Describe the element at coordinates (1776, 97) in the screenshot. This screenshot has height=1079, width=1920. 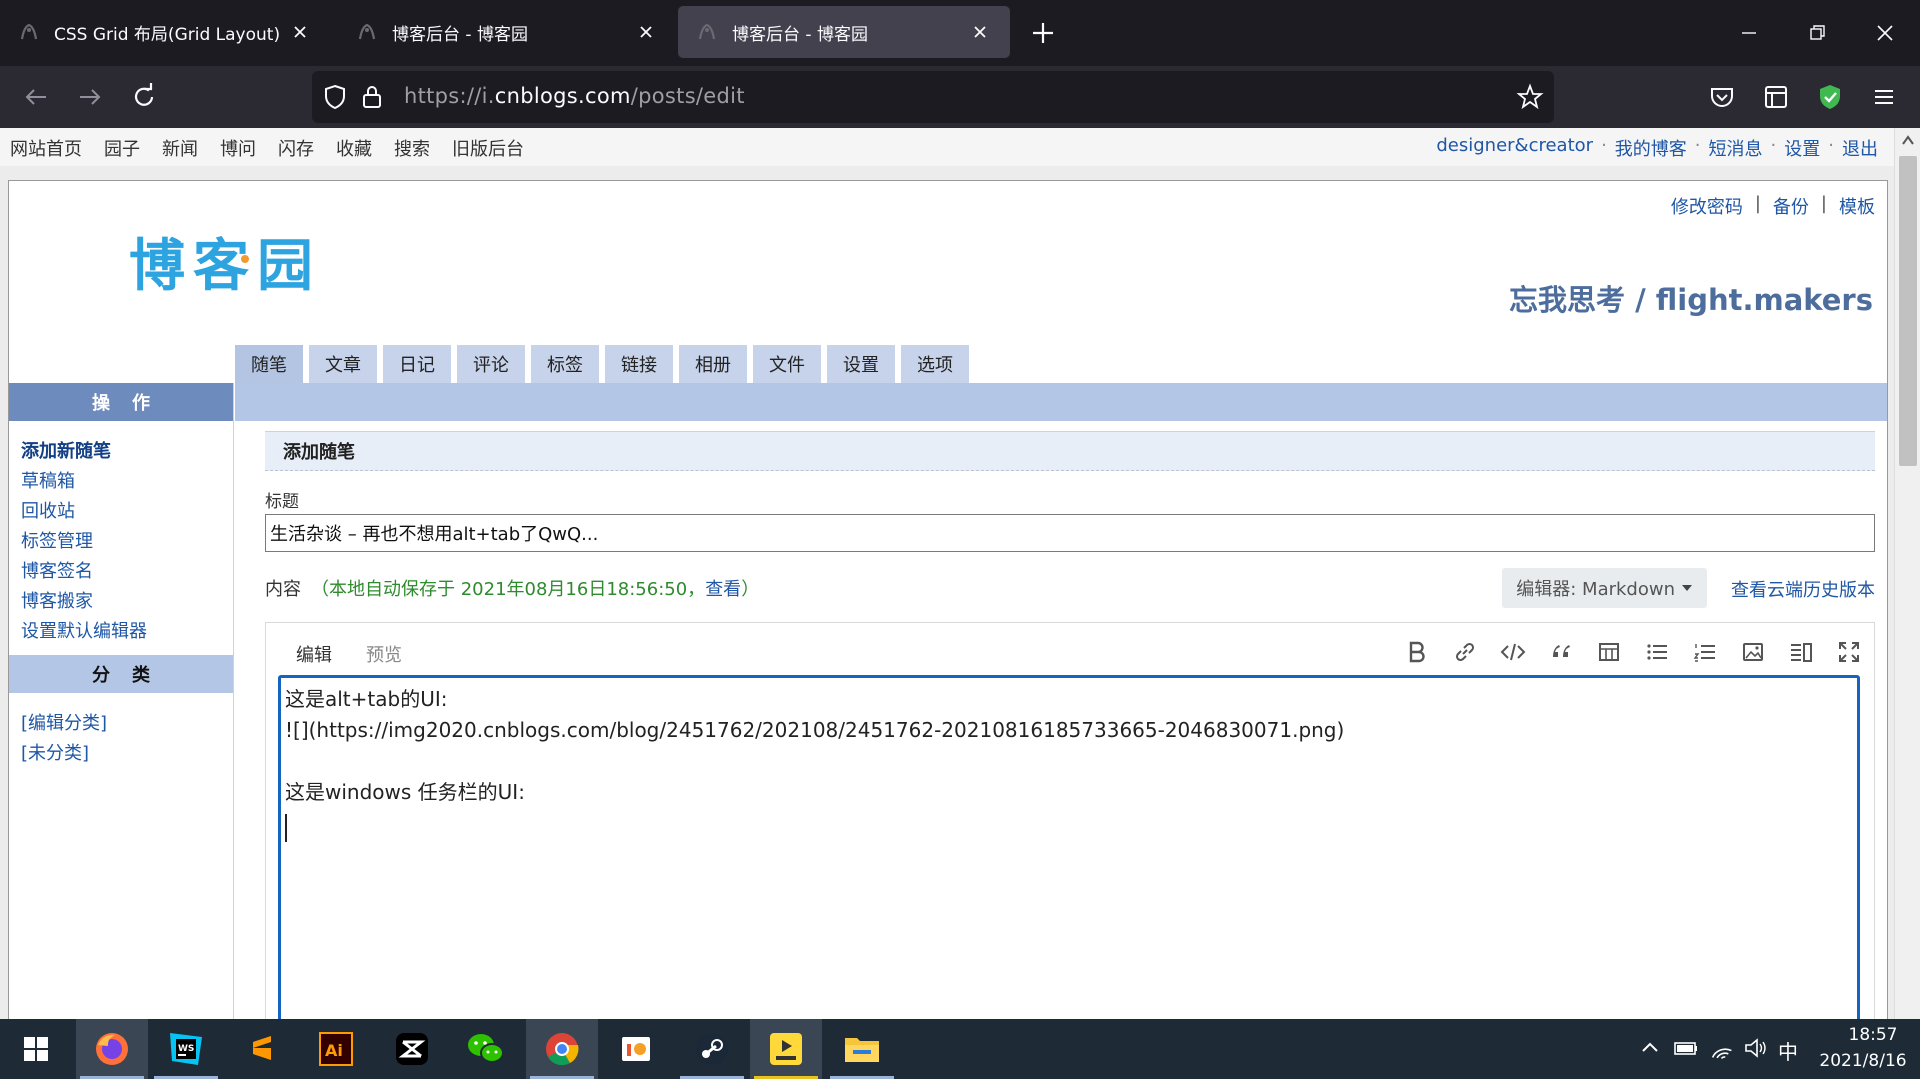
I see `reader-view-icon` at that location.